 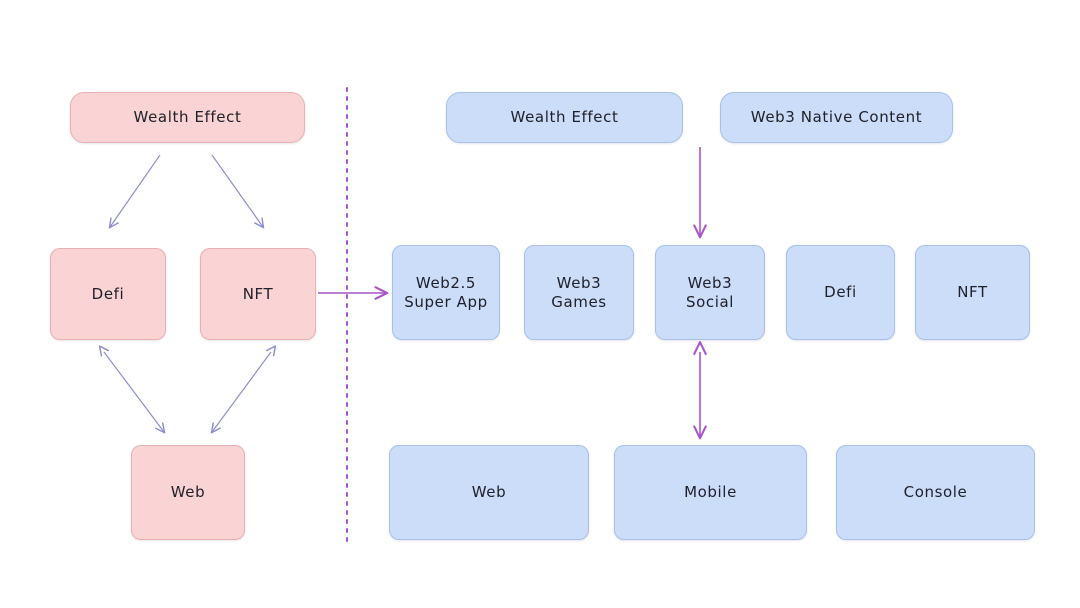 I want to click on node-right-web3-native-content: Web3 Native Content, so click(x=836, y=117).